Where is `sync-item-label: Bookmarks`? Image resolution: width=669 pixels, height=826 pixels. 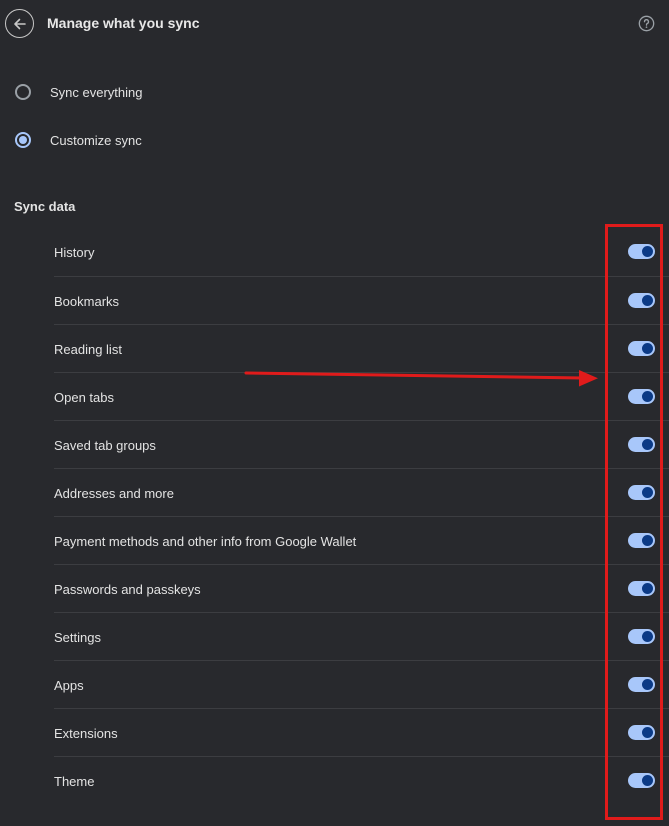
sync-item-label: Bookmarks is located at coordinates (87, 301).